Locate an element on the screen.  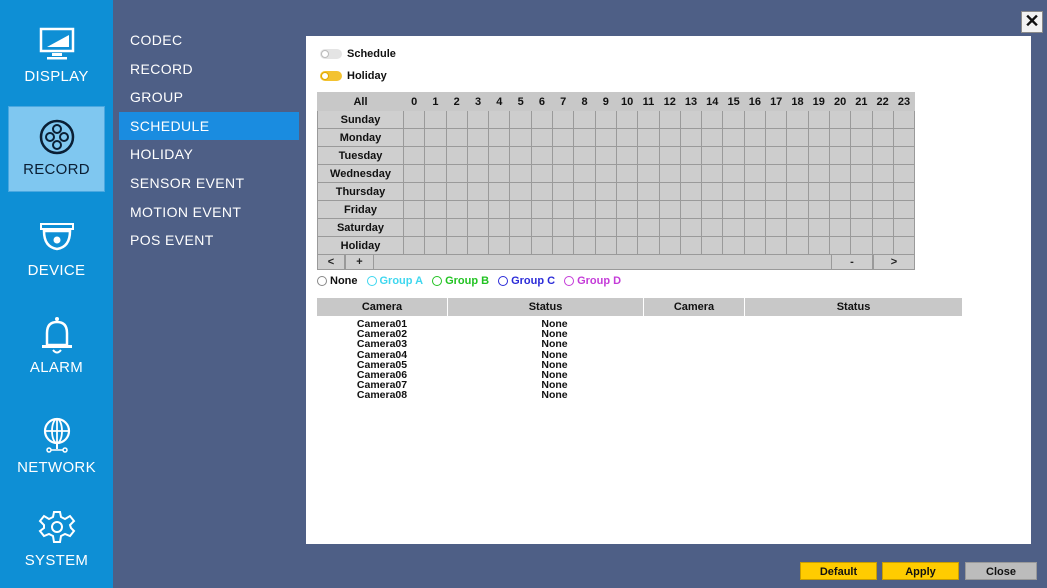
group-option: Group C is located at coordinates (526, 281).